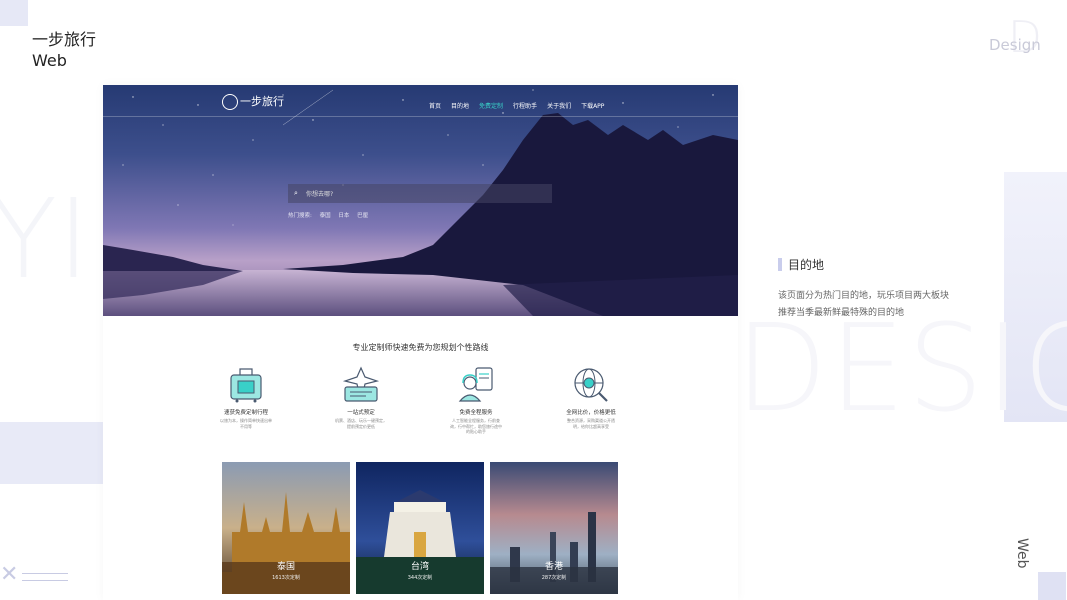 This screenshot has width=1067, height=600. What do you see at coordinates (554, 528) in the screenshot?
I see `destination-card: 香港 287次定制` at bounding box center [554, 528].